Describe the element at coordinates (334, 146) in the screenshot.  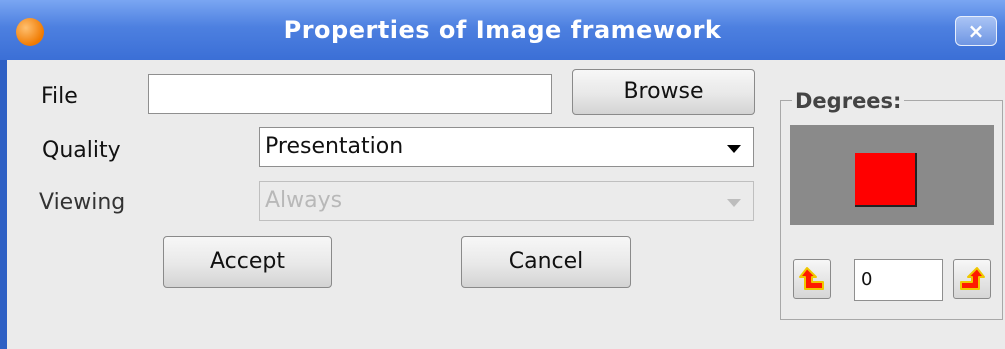
I see `quality-selected-value: Presentation` at that location.